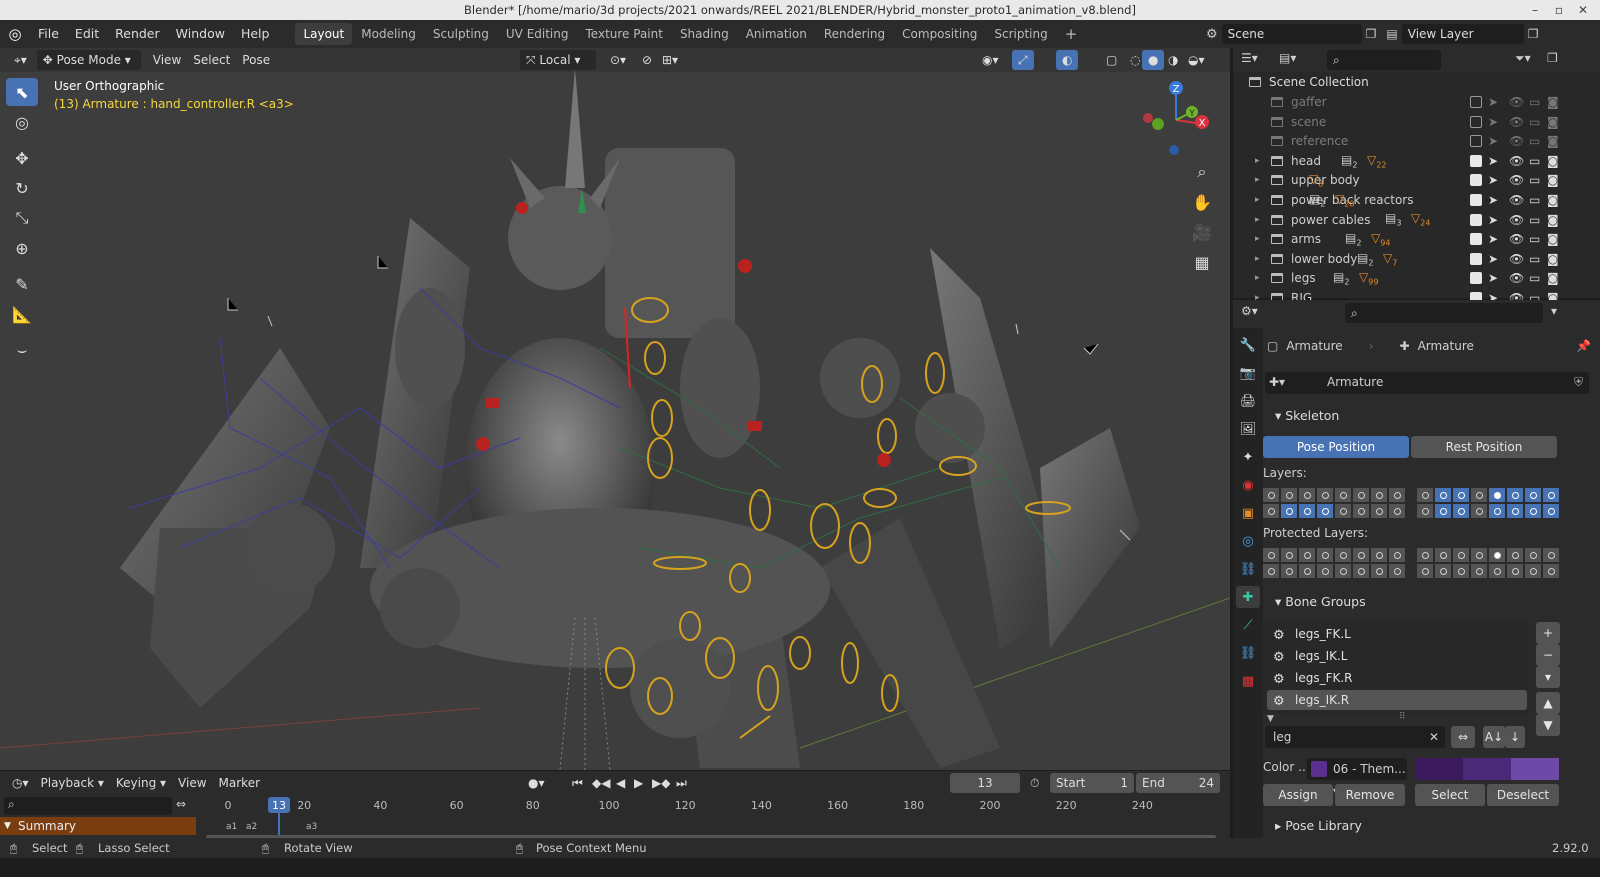  Describe the element at coordinates (1583, 10) in the screenshot. I see `close-icon: ✕` at that location.